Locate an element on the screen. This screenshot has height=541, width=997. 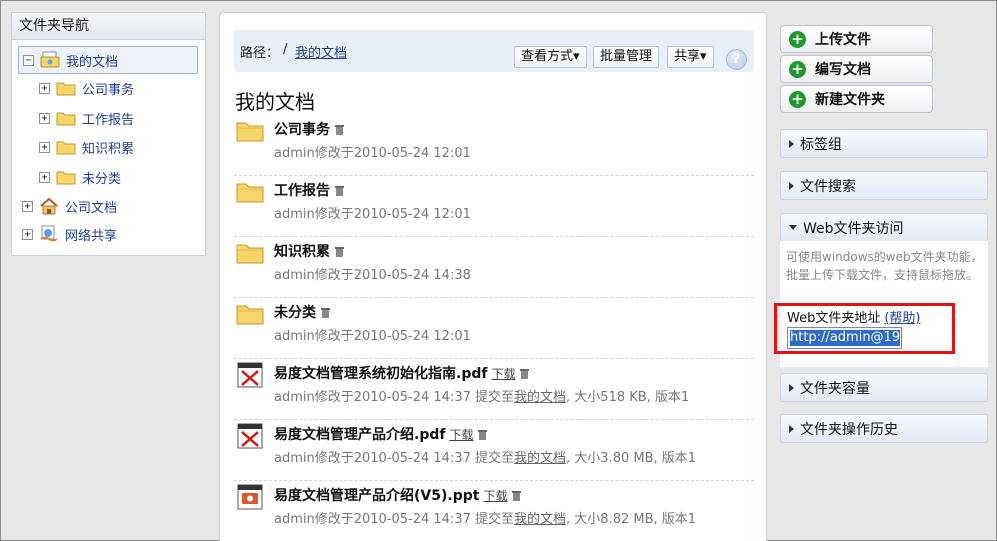
tree-item-company-affairs: + 公司事务 is located at coordinates (86, 88).